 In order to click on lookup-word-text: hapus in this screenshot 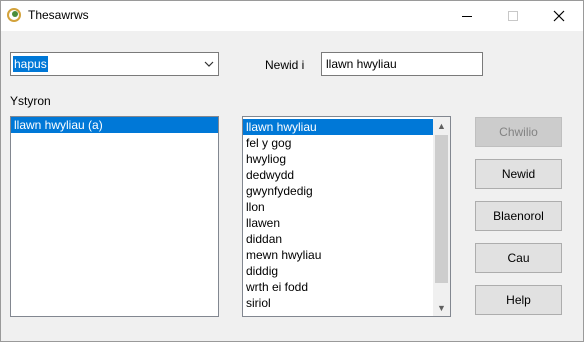, I will do `click(30, 64)`.